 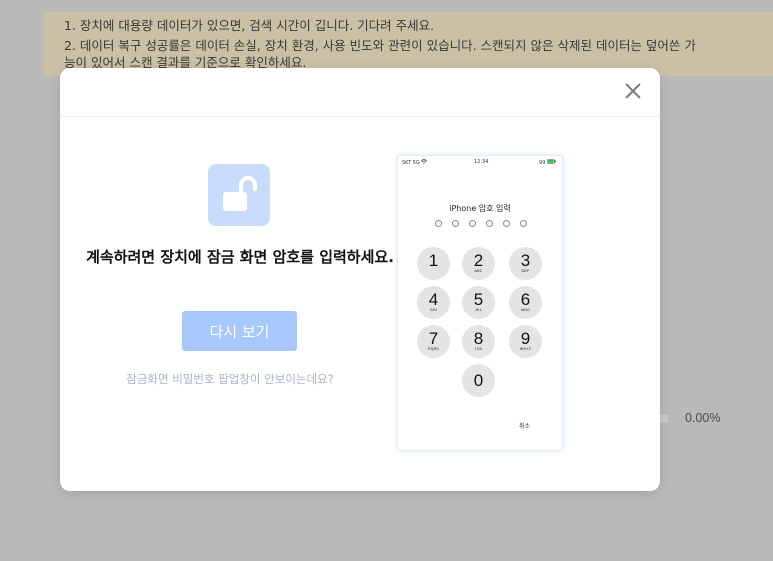 I want to click on keypad-key-0: 0, so click(x=478, y=380).